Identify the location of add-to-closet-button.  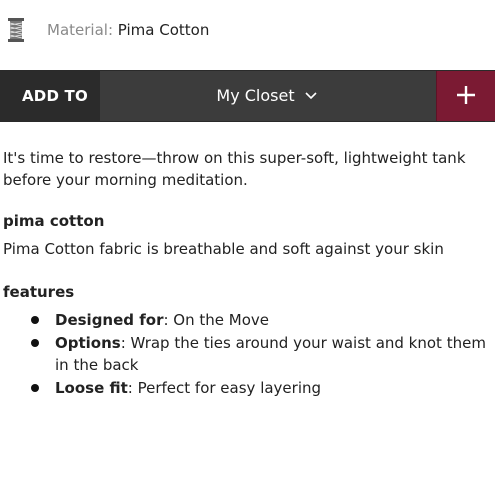
(465, 96).